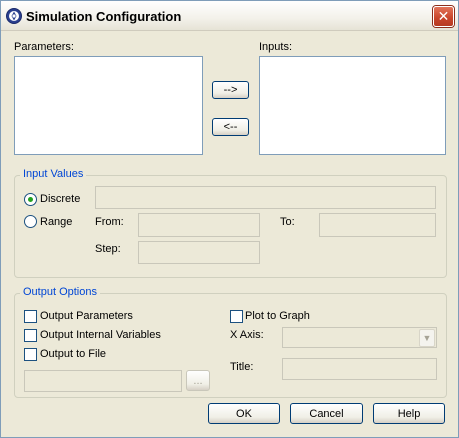 The height and width of the screenshot is (438, 459). What do you see at coordinates (276, 47) in the screenshot?
I see `inputs-label: Inputs:` at bounding box center [276, 47].